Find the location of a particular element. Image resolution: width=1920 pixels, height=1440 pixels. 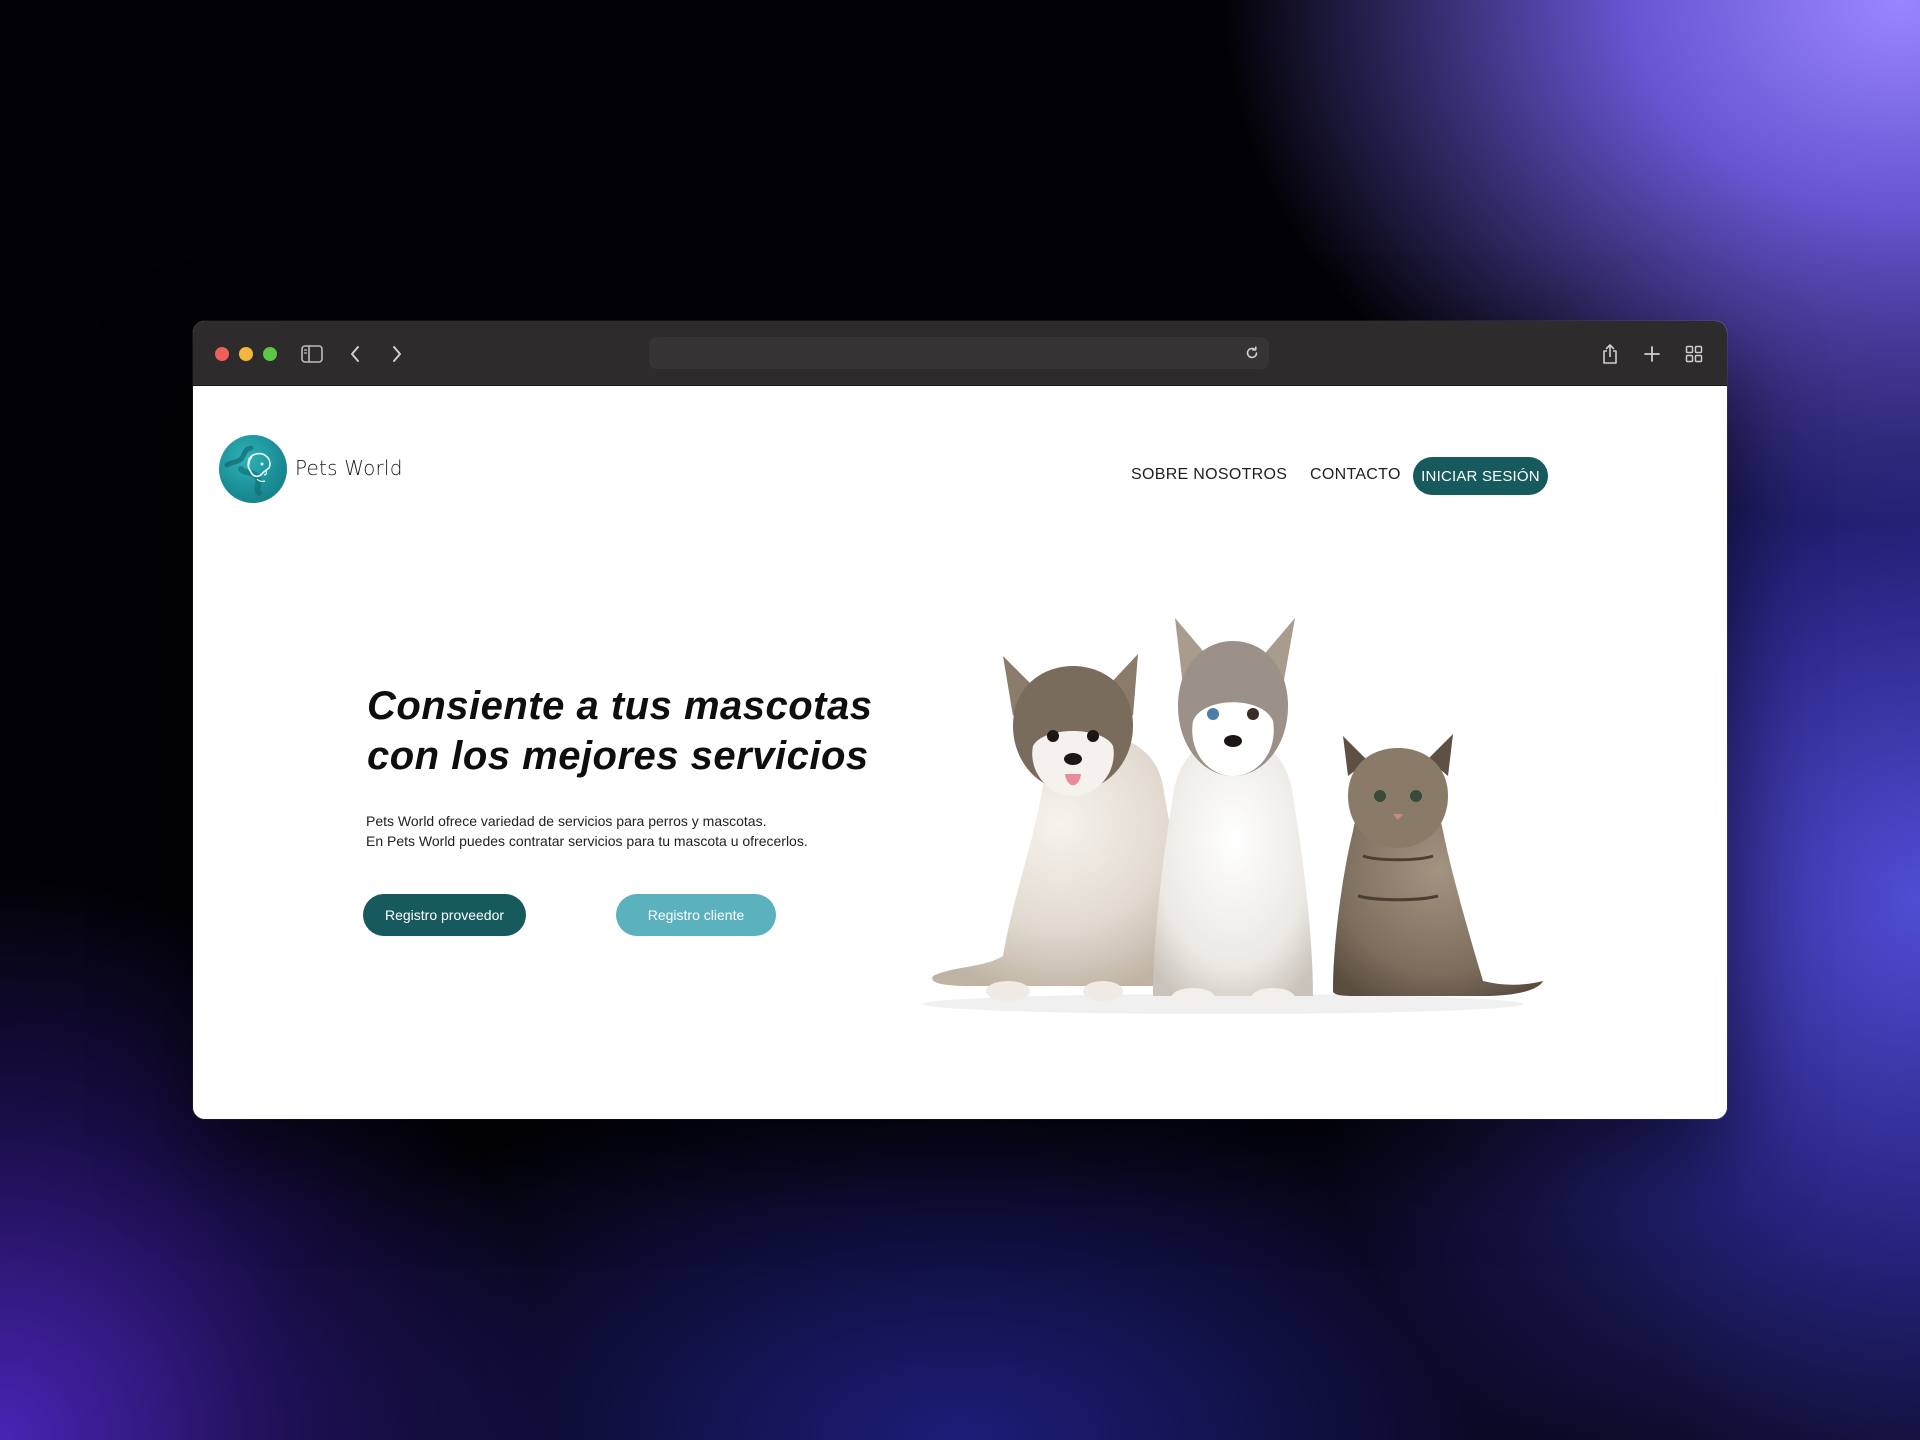

login-button: INICIAR SESIÓN is located at coordinates (1480, 476).